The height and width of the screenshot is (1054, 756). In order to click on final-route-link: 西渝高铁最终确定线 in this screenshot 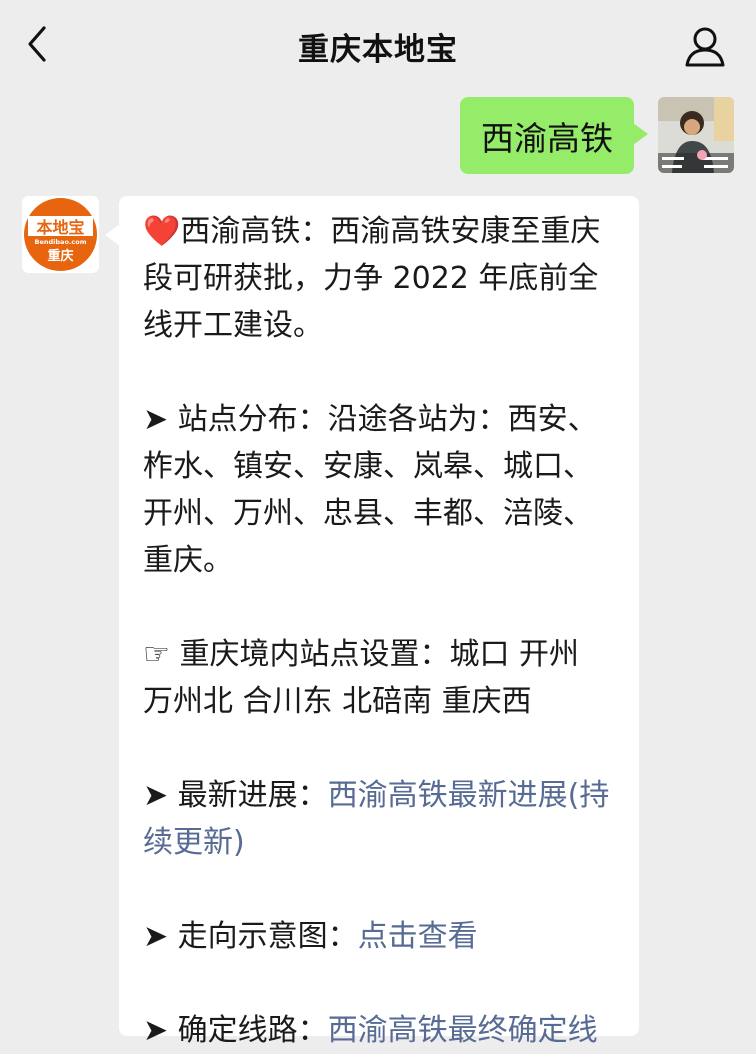, I will do `click(463, 1030)`.